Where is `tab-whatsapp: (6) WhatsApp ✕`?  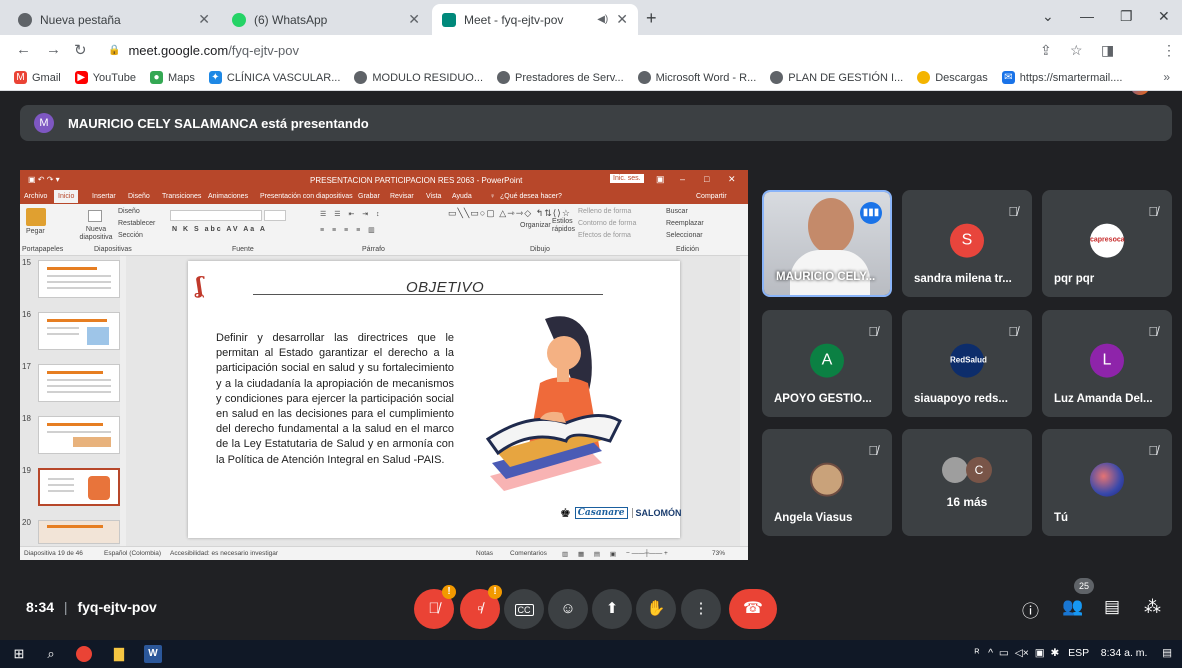 tab-whatsapp: (6) WhatsApp ✕ is located at coordinates (326, 19).